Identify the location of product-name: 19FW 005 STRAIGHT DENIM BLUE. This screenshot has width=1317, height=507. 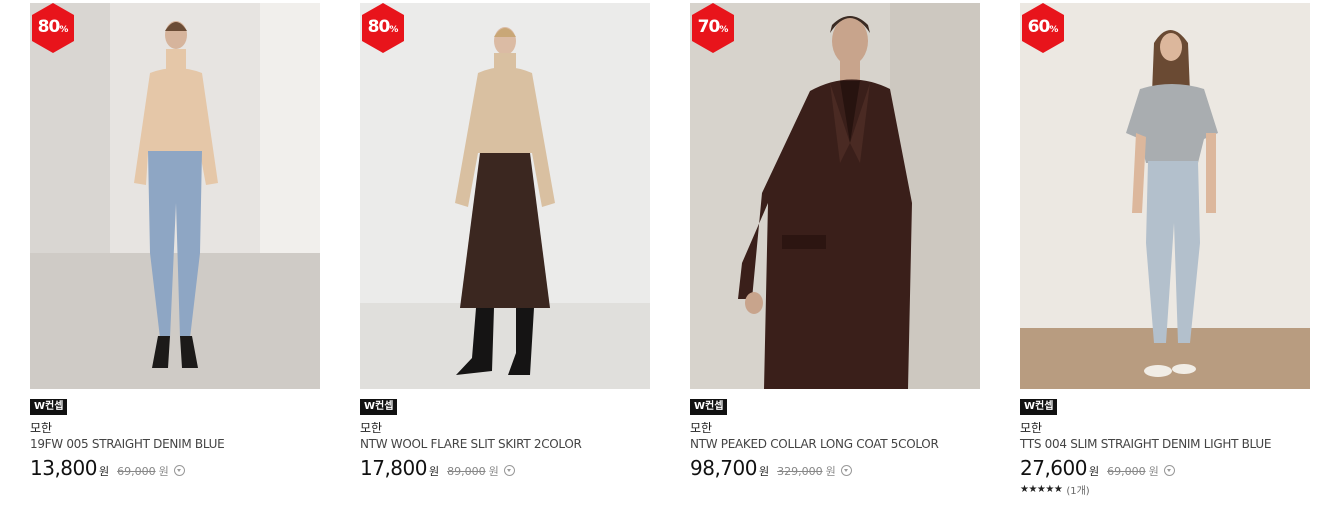
(175, 444).